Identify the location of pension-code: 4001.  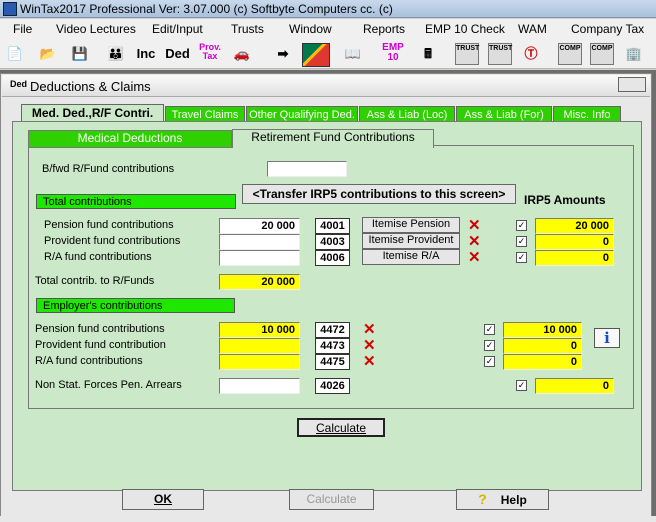
(332, 226).